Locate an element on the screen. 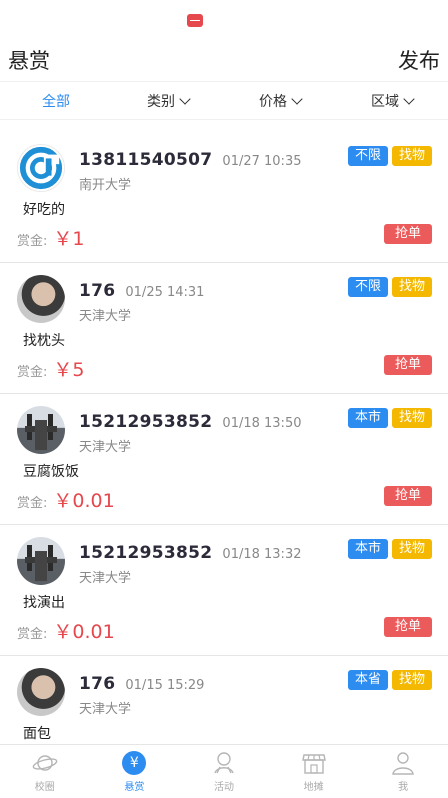  filter-label: 类别 is located at coordinates (161, 101).